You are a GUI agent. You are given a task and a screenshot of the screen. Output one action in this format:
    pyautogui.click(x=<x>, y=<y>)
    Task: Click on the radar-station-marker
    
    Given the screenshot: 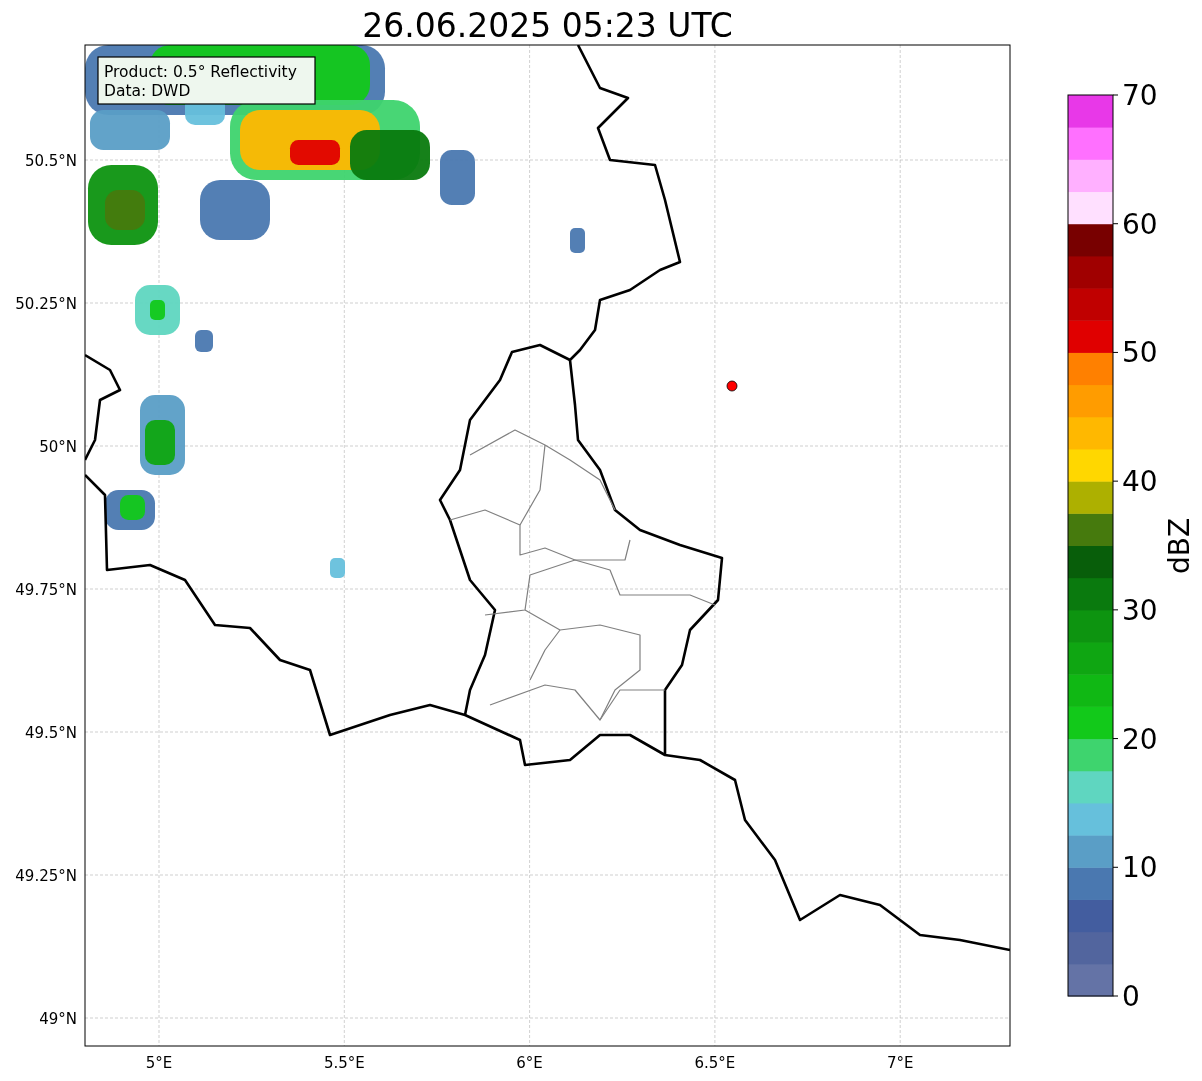 What is the action you would take?
    pyautogui.click(x=732, y=386)
    